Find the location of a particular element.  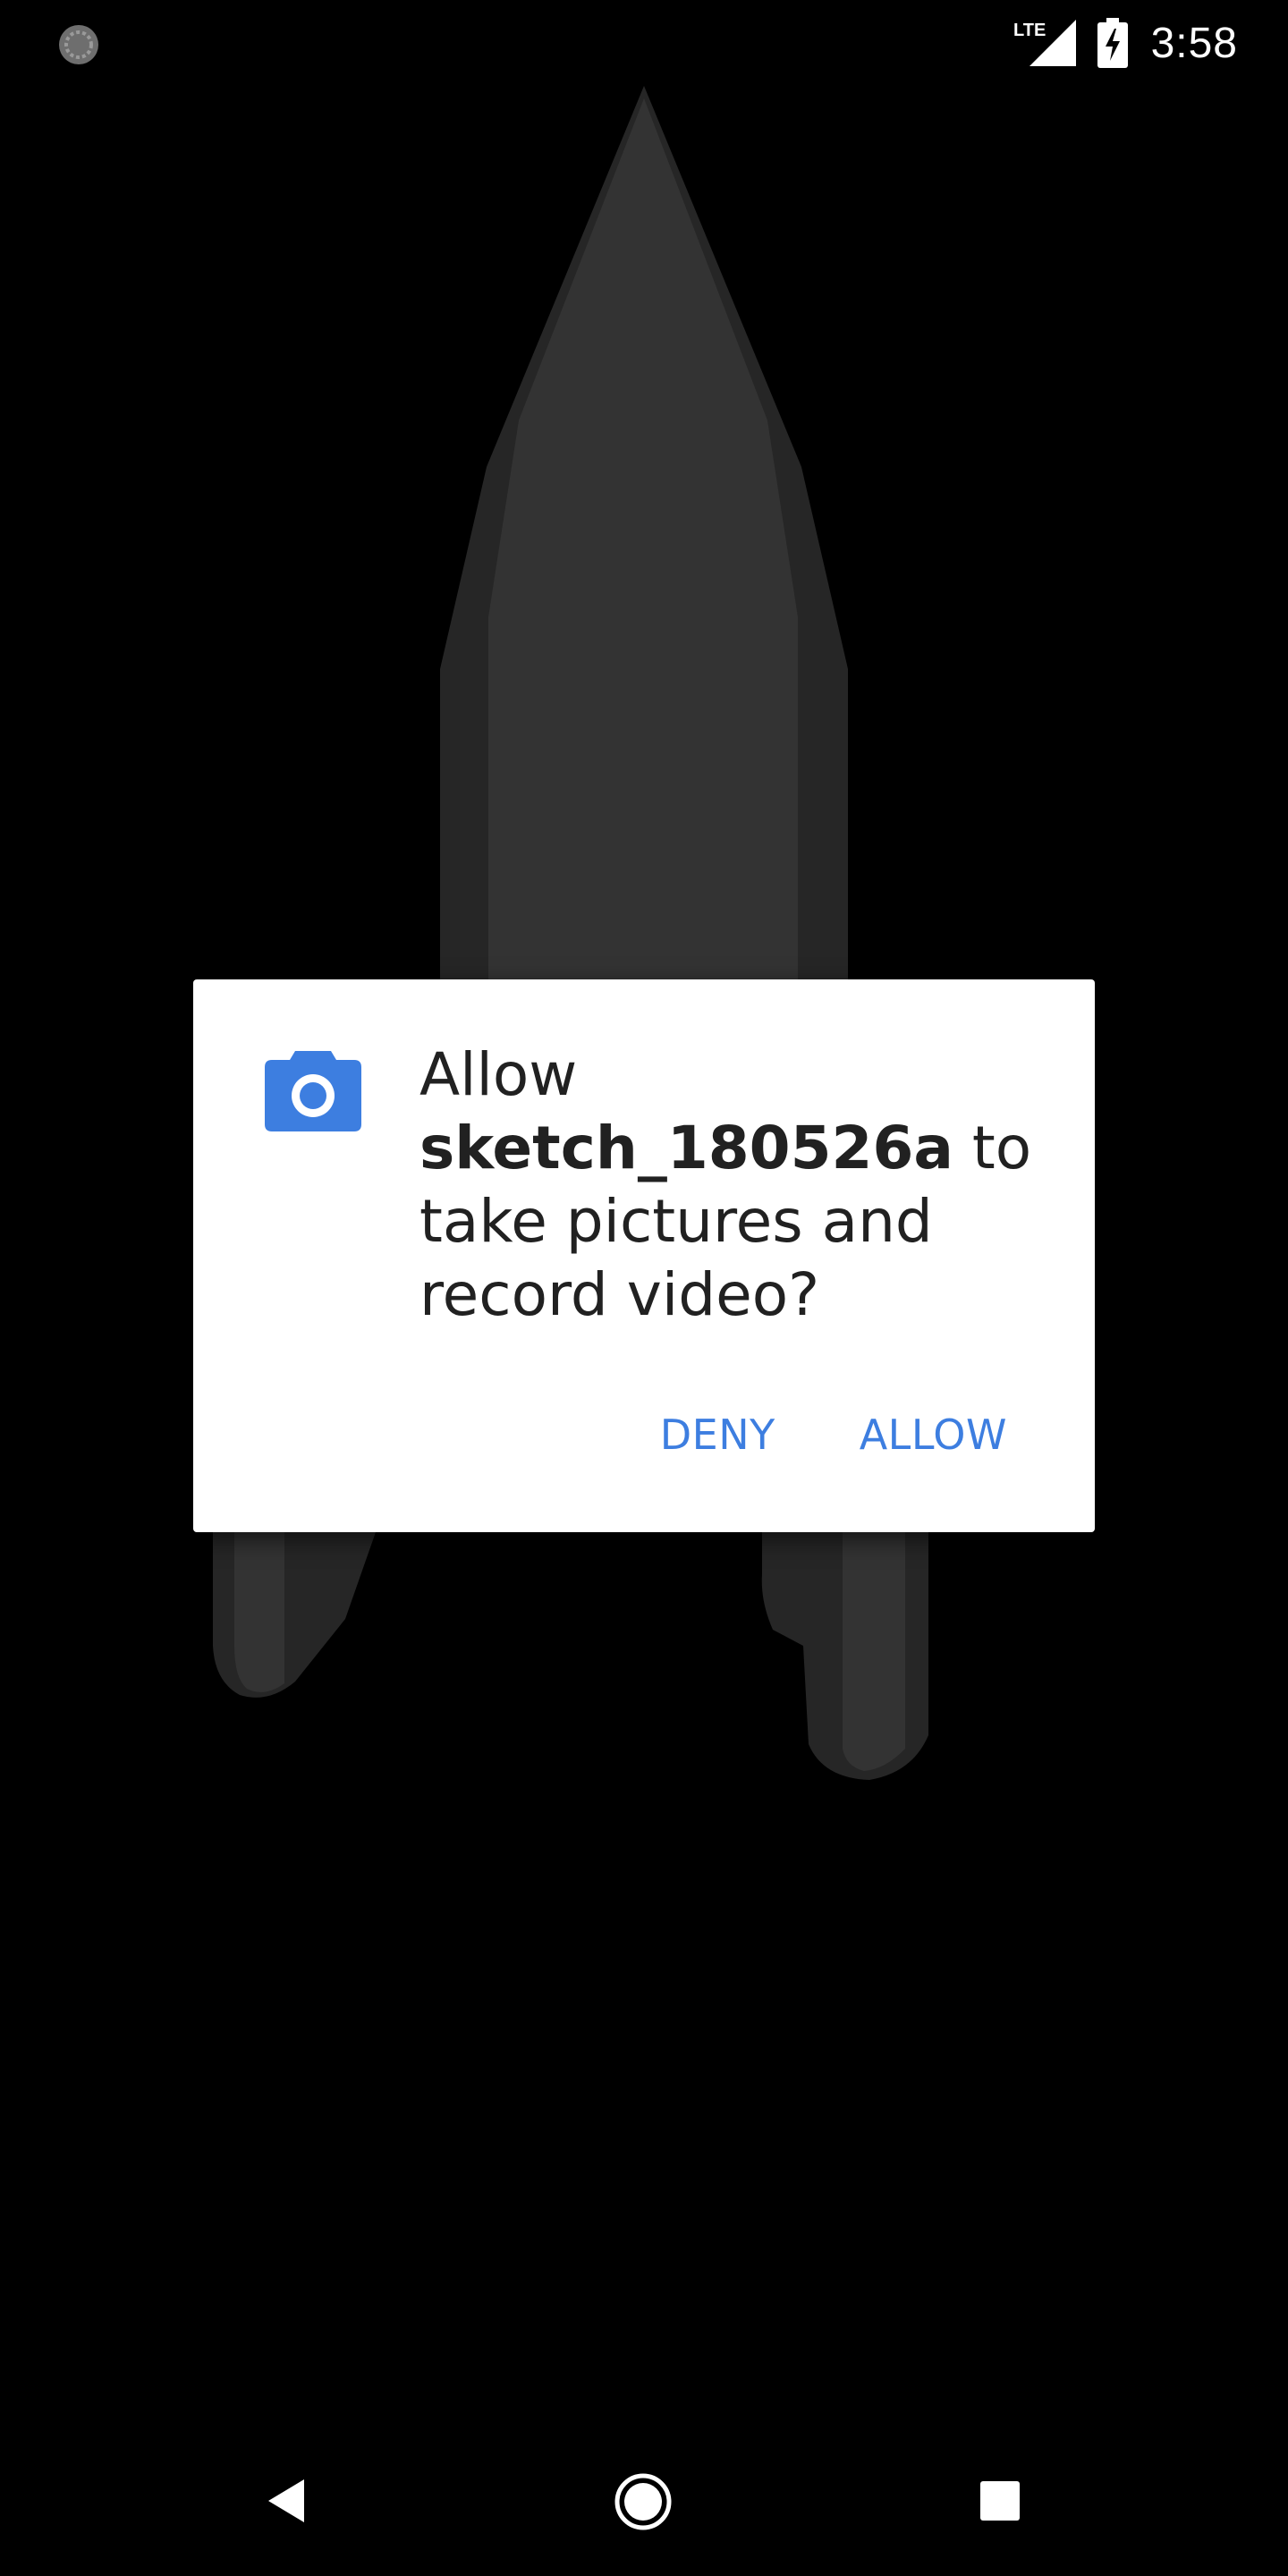

rocket-body-inner is located at coordinates (643, 538).